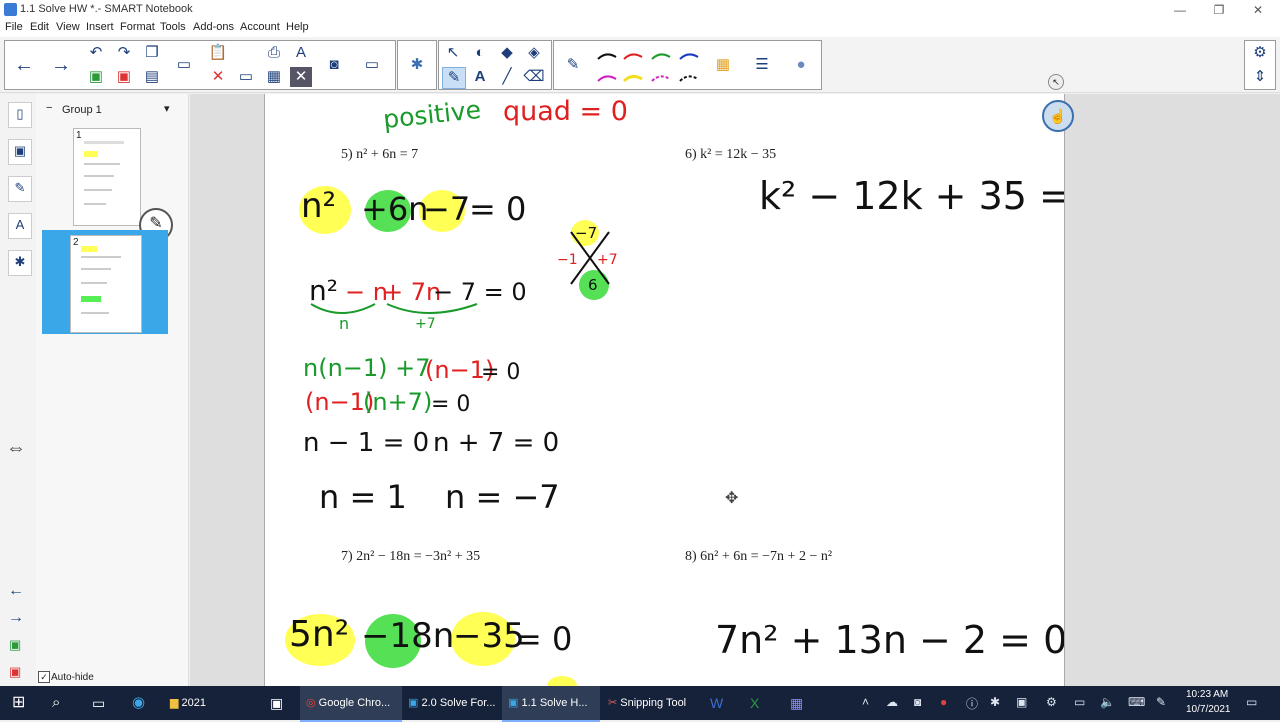 The image size is (1280, 722). What do you see at coordinates (943, 702) in the screenshot?
I see `tray-record-icon: ●` at bounding box center [943, 702].